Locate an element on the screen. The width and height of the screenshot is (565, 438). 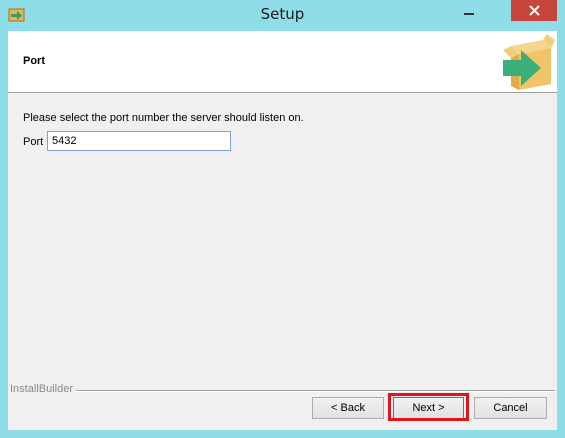
page-title: Port is located at coordinates (34, 61).